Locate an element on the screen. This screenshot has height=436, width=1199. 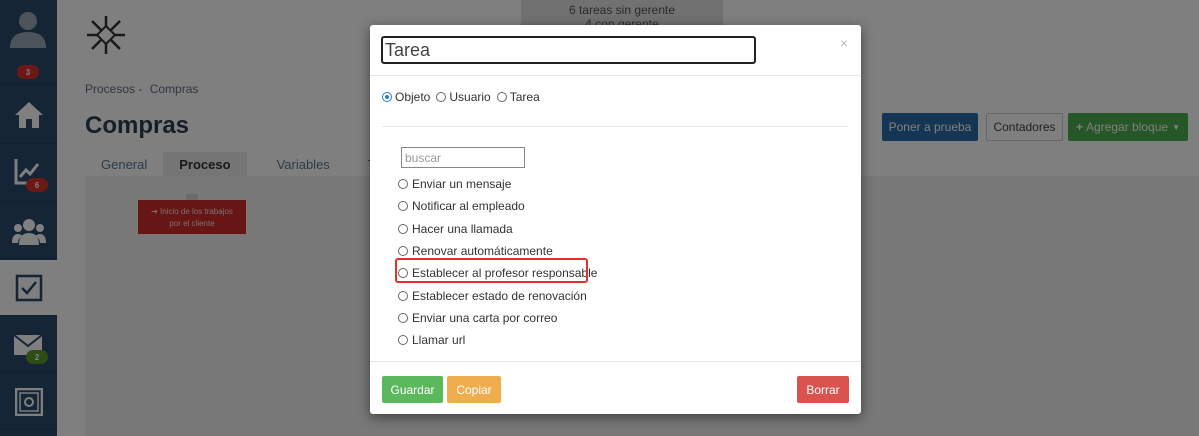
copy-button: Copiar is located at coordinates (474, 389).